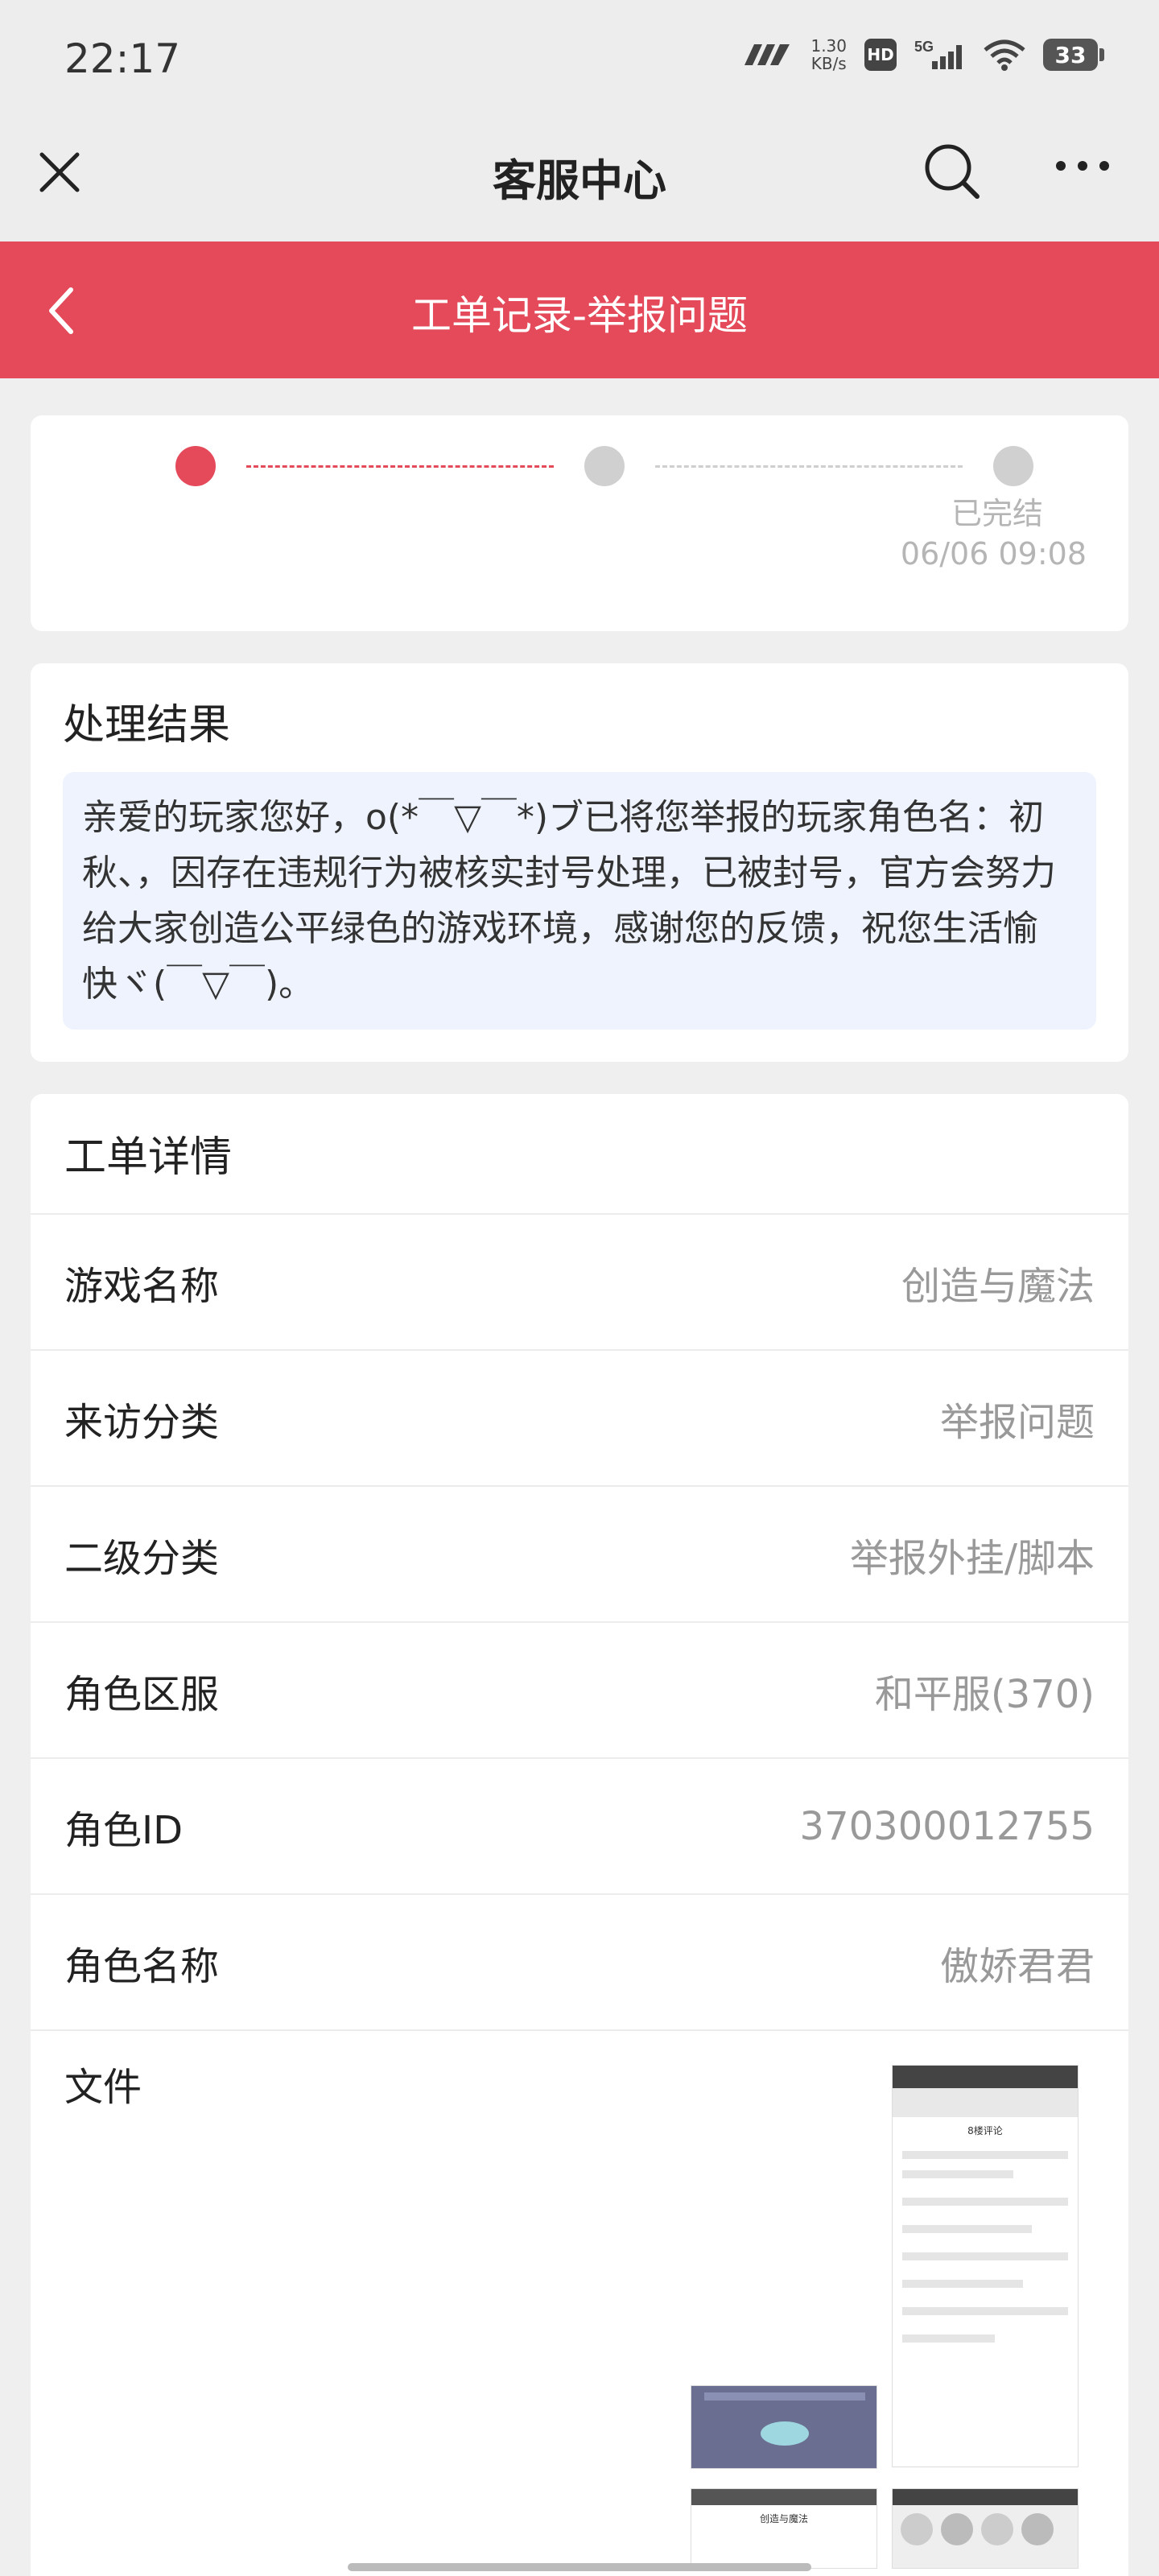 This screenshot has width=1159, height=2576. Describe the element at coordinates (1073, 55) in the screenshot. I see `battery-indicator: 33` at that location.